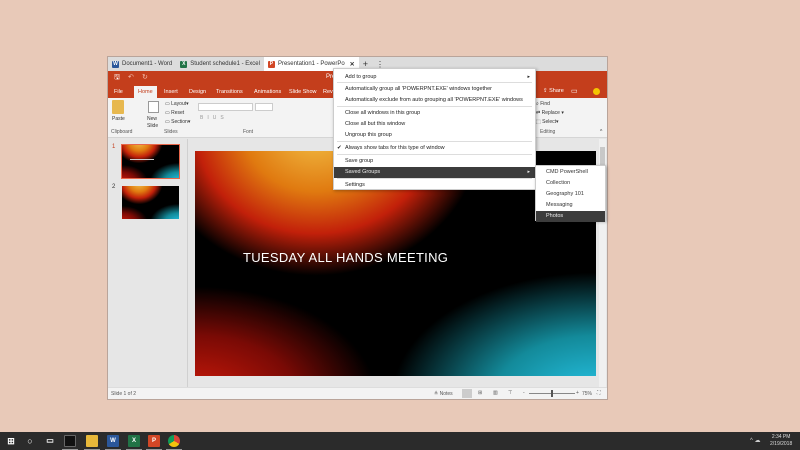 The width and height of the screenshot is (800, 450). Describe the element at coordinates (368, 135) in the screenshot. I see `menu-item-label: Ungroup this group` at that location.